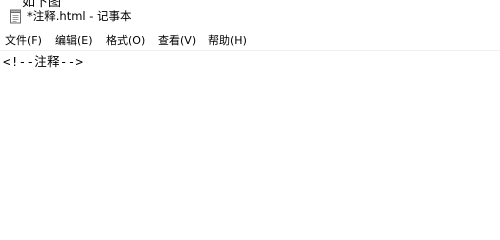 The height and width of the screenshot is (240, 500). I want to click on menu-bar: 文件(F) 编辑(E) 格式(O) 查看(V) 帮助(H), so click(250, 41).